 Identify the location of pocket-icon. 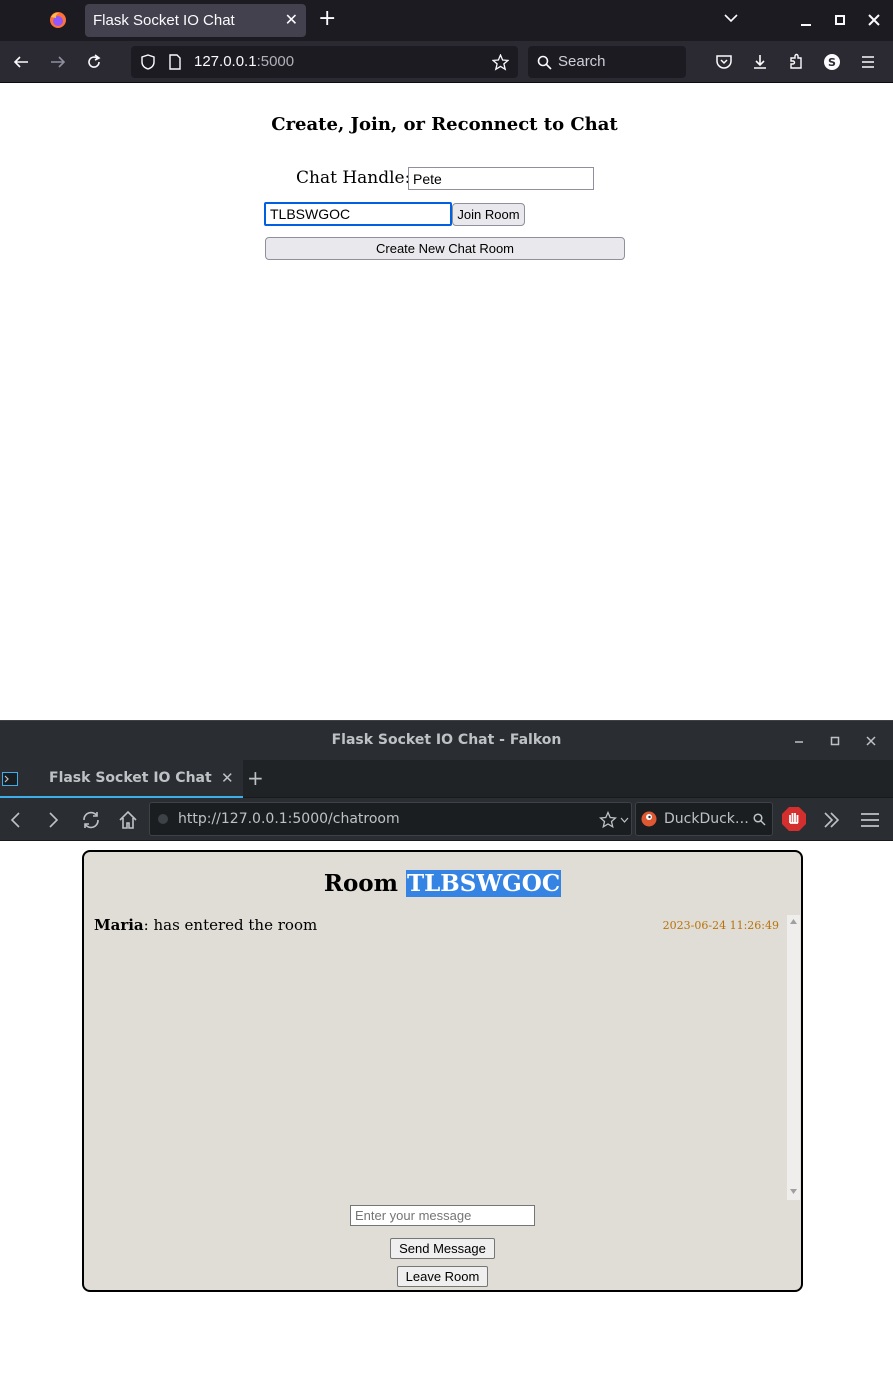
(724, 62).